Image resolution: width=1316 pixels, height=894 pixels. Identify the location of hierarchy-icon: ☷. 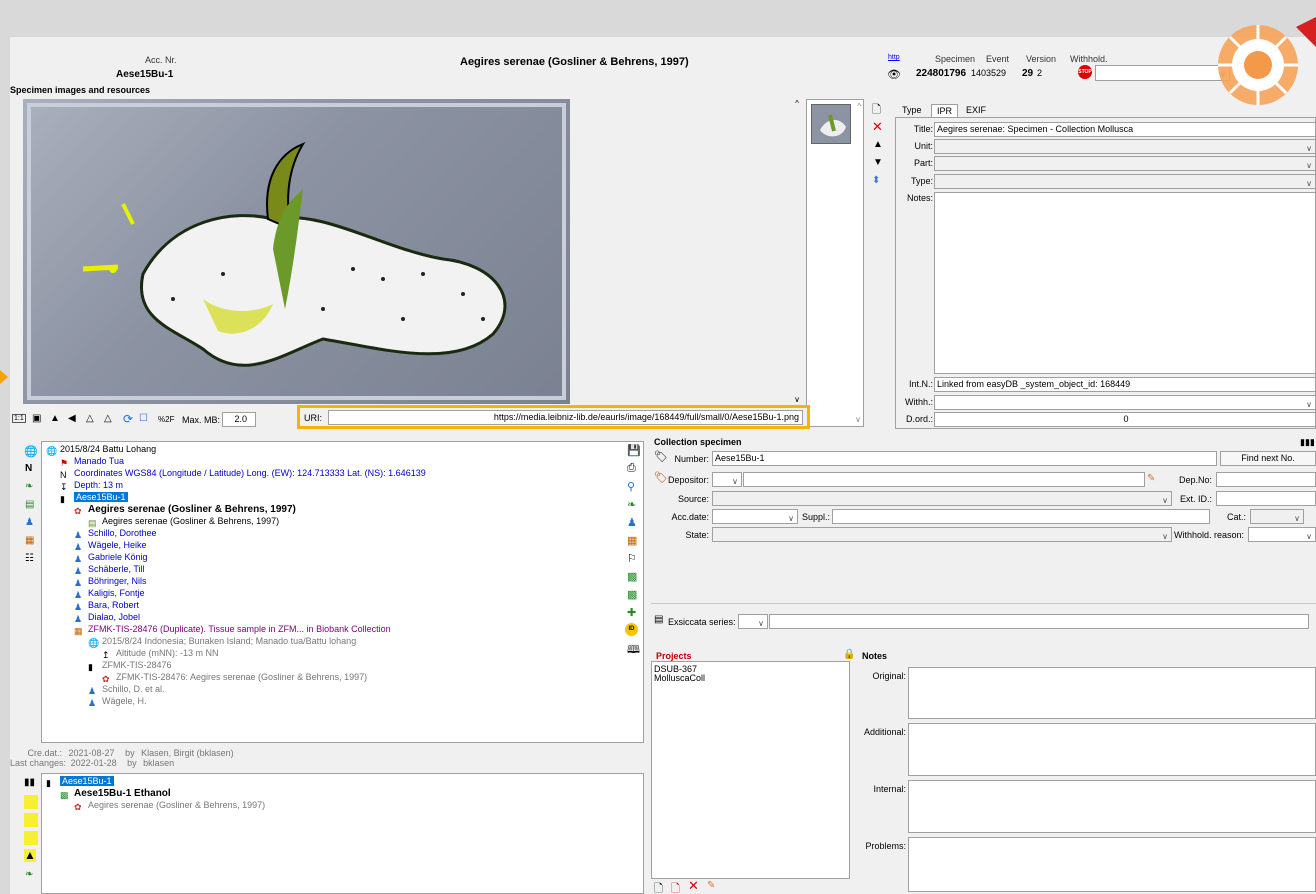
(29, 558).